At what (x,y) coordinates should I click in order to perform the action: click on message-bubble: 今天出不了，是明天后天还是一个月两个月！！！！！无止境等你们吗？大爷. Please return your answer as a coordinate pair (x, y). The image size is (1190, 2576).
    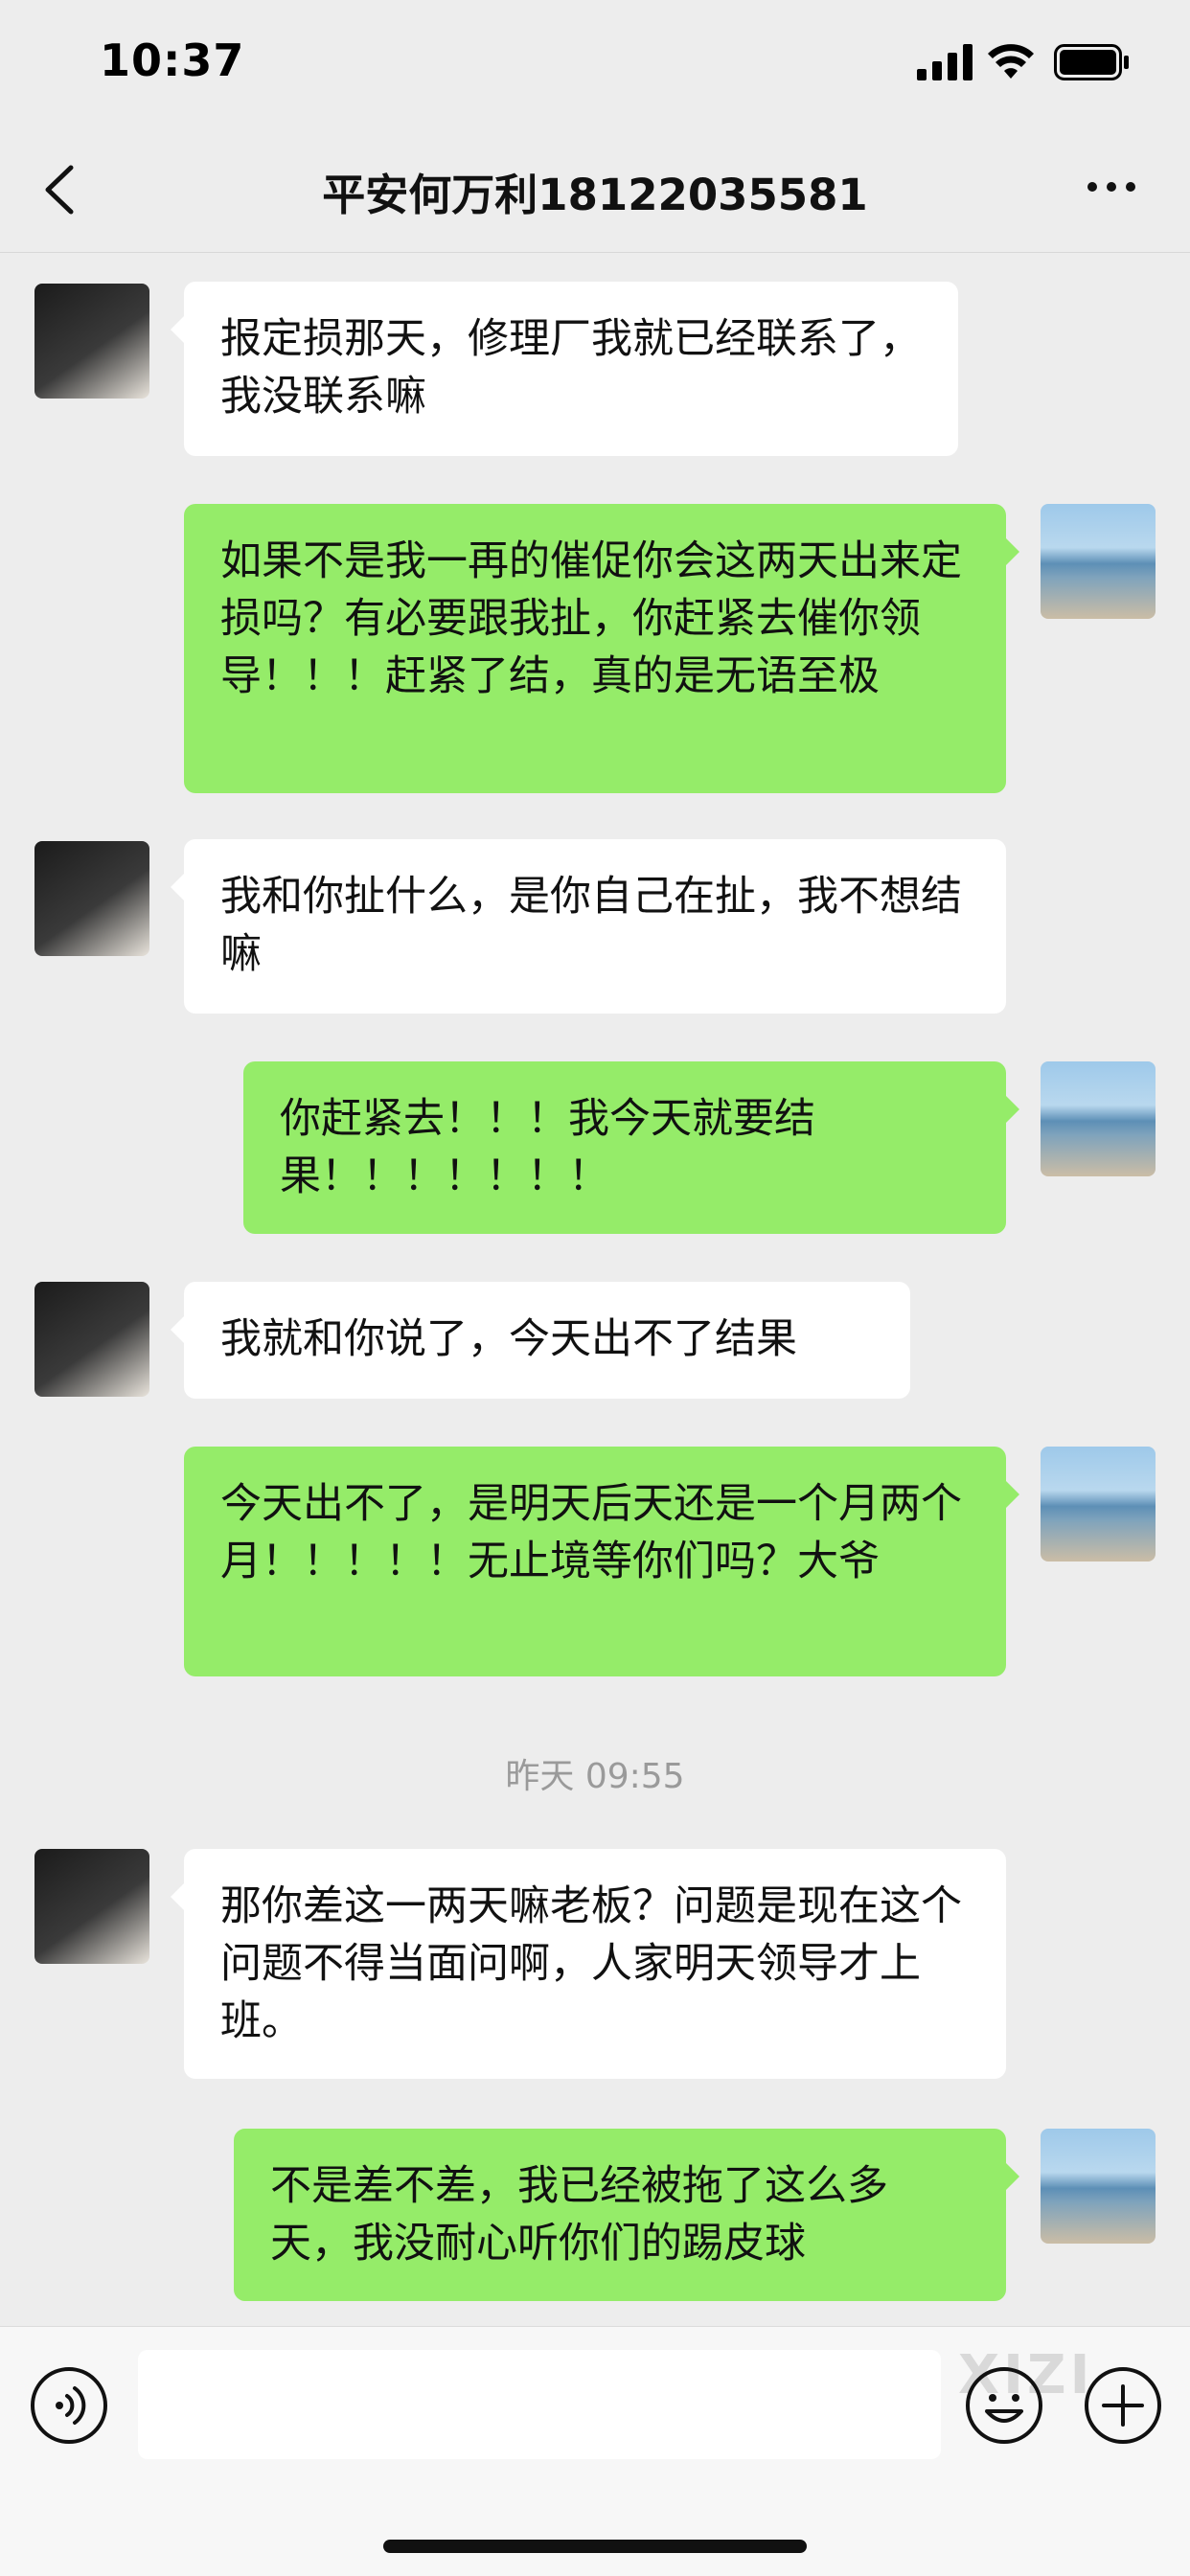
    Looking at the image, I should click on (602, 1561).